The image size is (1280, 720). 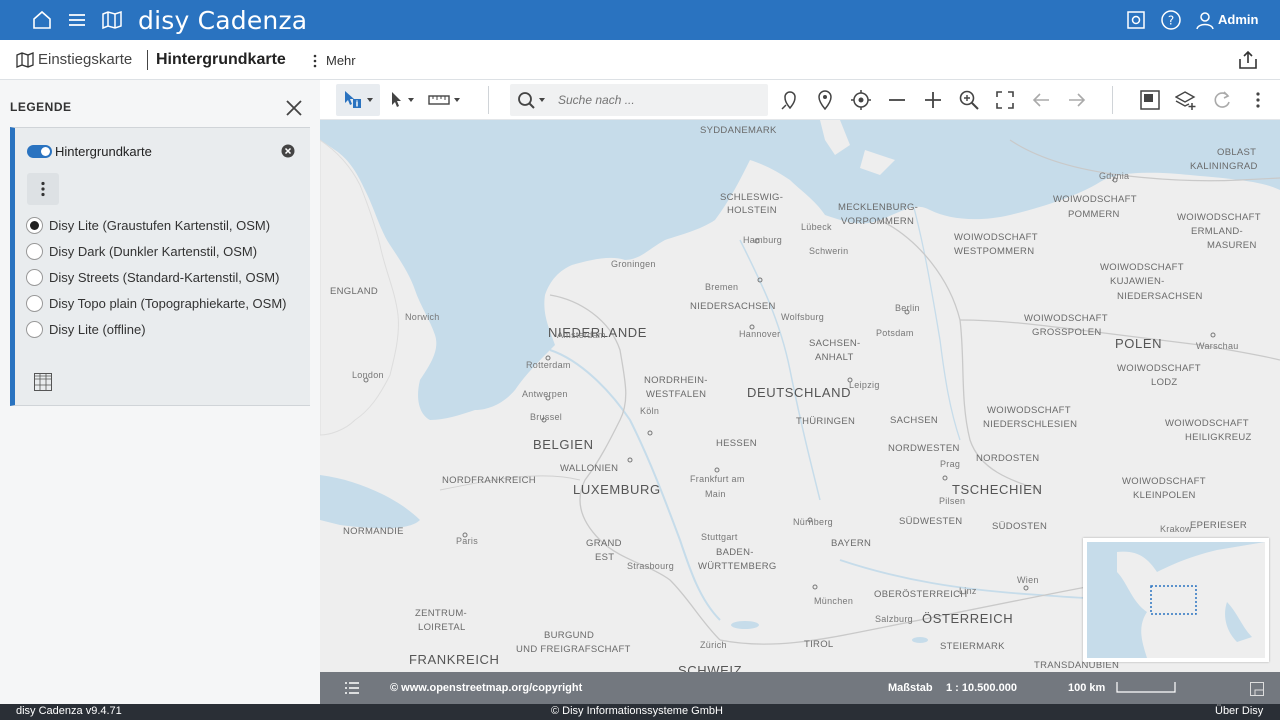 I want to click on more-options-button, so click(x=1258, y=100).